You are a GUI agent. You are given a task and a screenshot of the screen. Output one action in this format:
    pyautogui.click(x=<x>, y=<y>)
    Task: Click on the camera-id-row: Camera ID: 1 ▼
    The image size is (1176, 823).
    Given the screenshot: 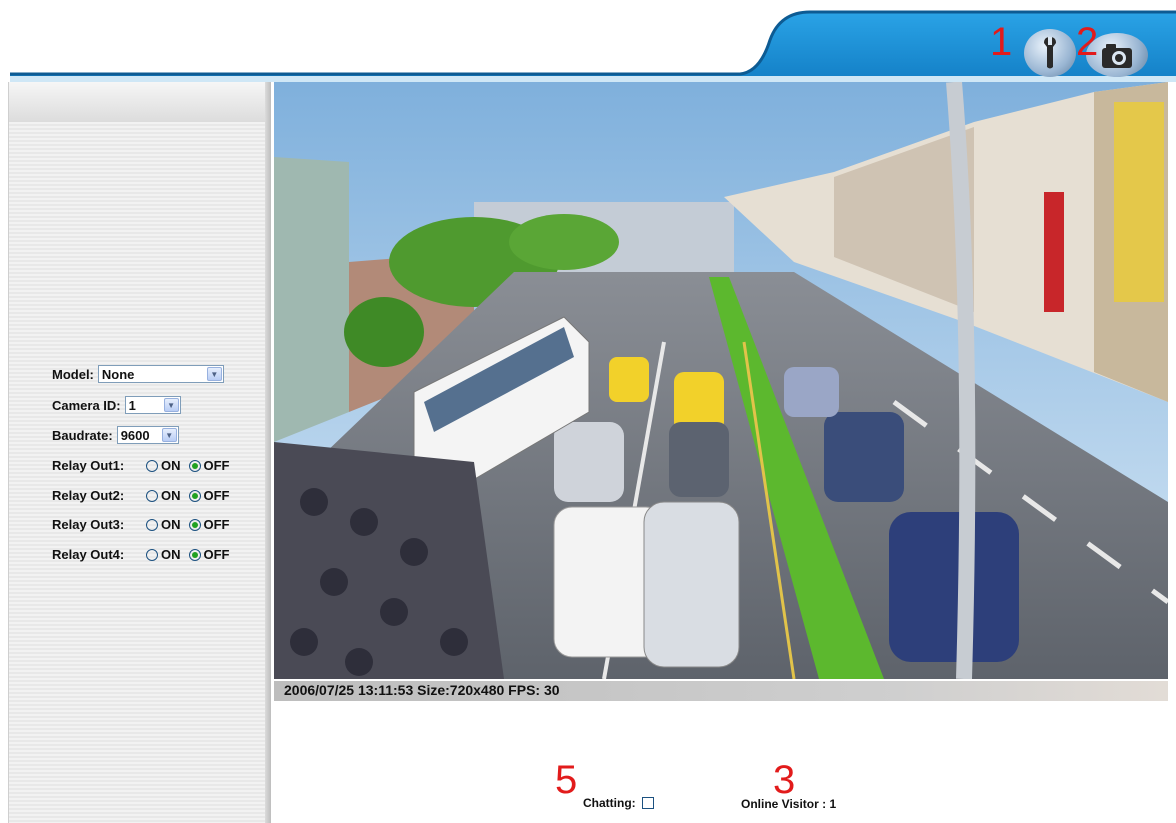 What is the action you would take?
    pyautogui.click(x=116, y=405)
    